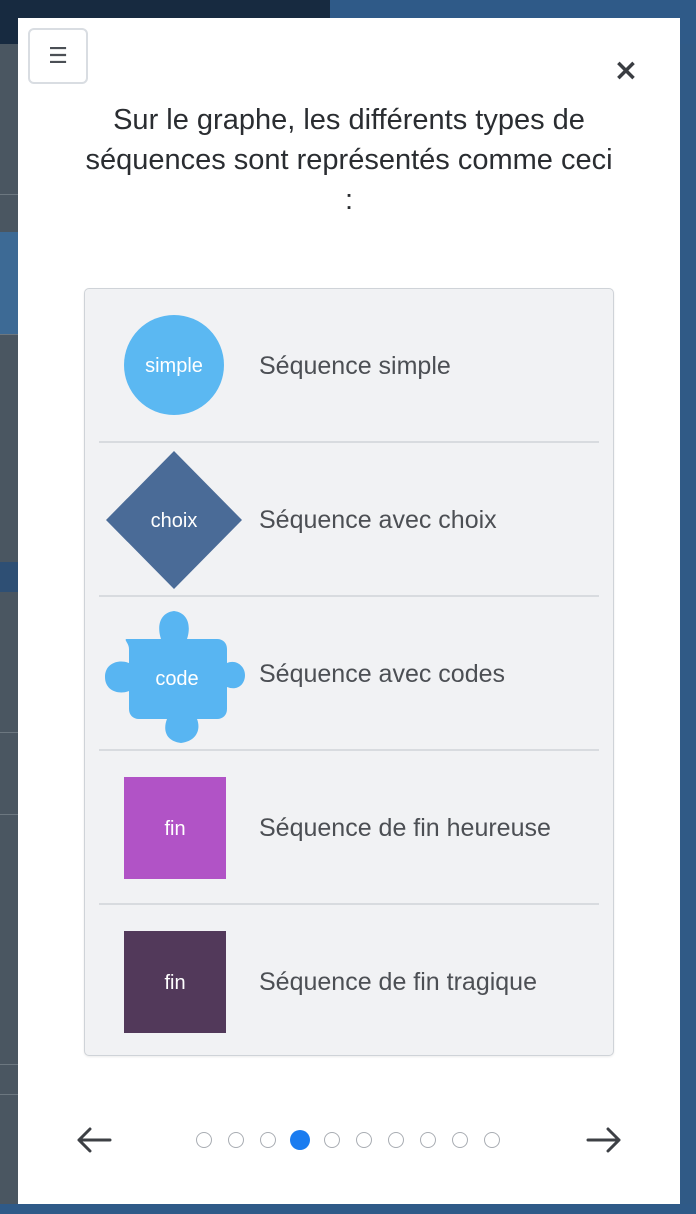 This screenshot has height=1214, width=696. I want to click on menu-button: ☰, so click(58, 56).